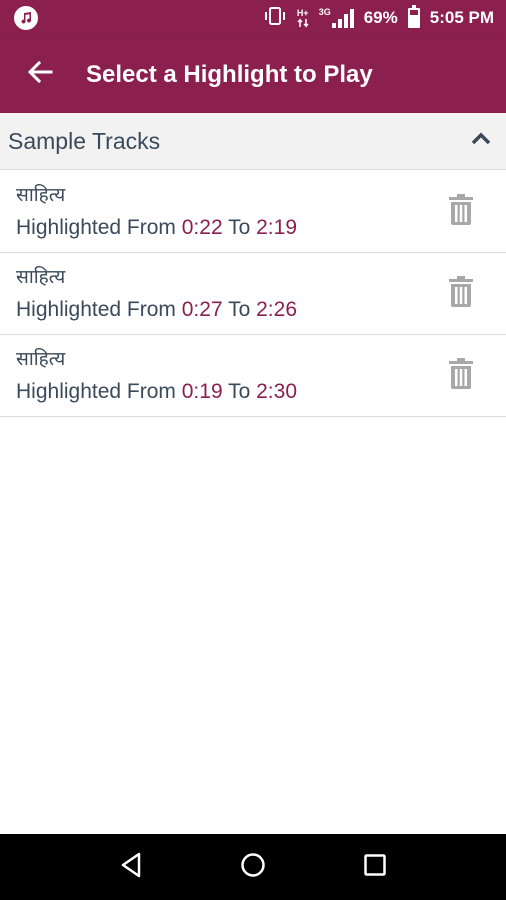 The height and width of the screenshot is (900, 506). I want to click on system-nav-bar, so click(253, 867).